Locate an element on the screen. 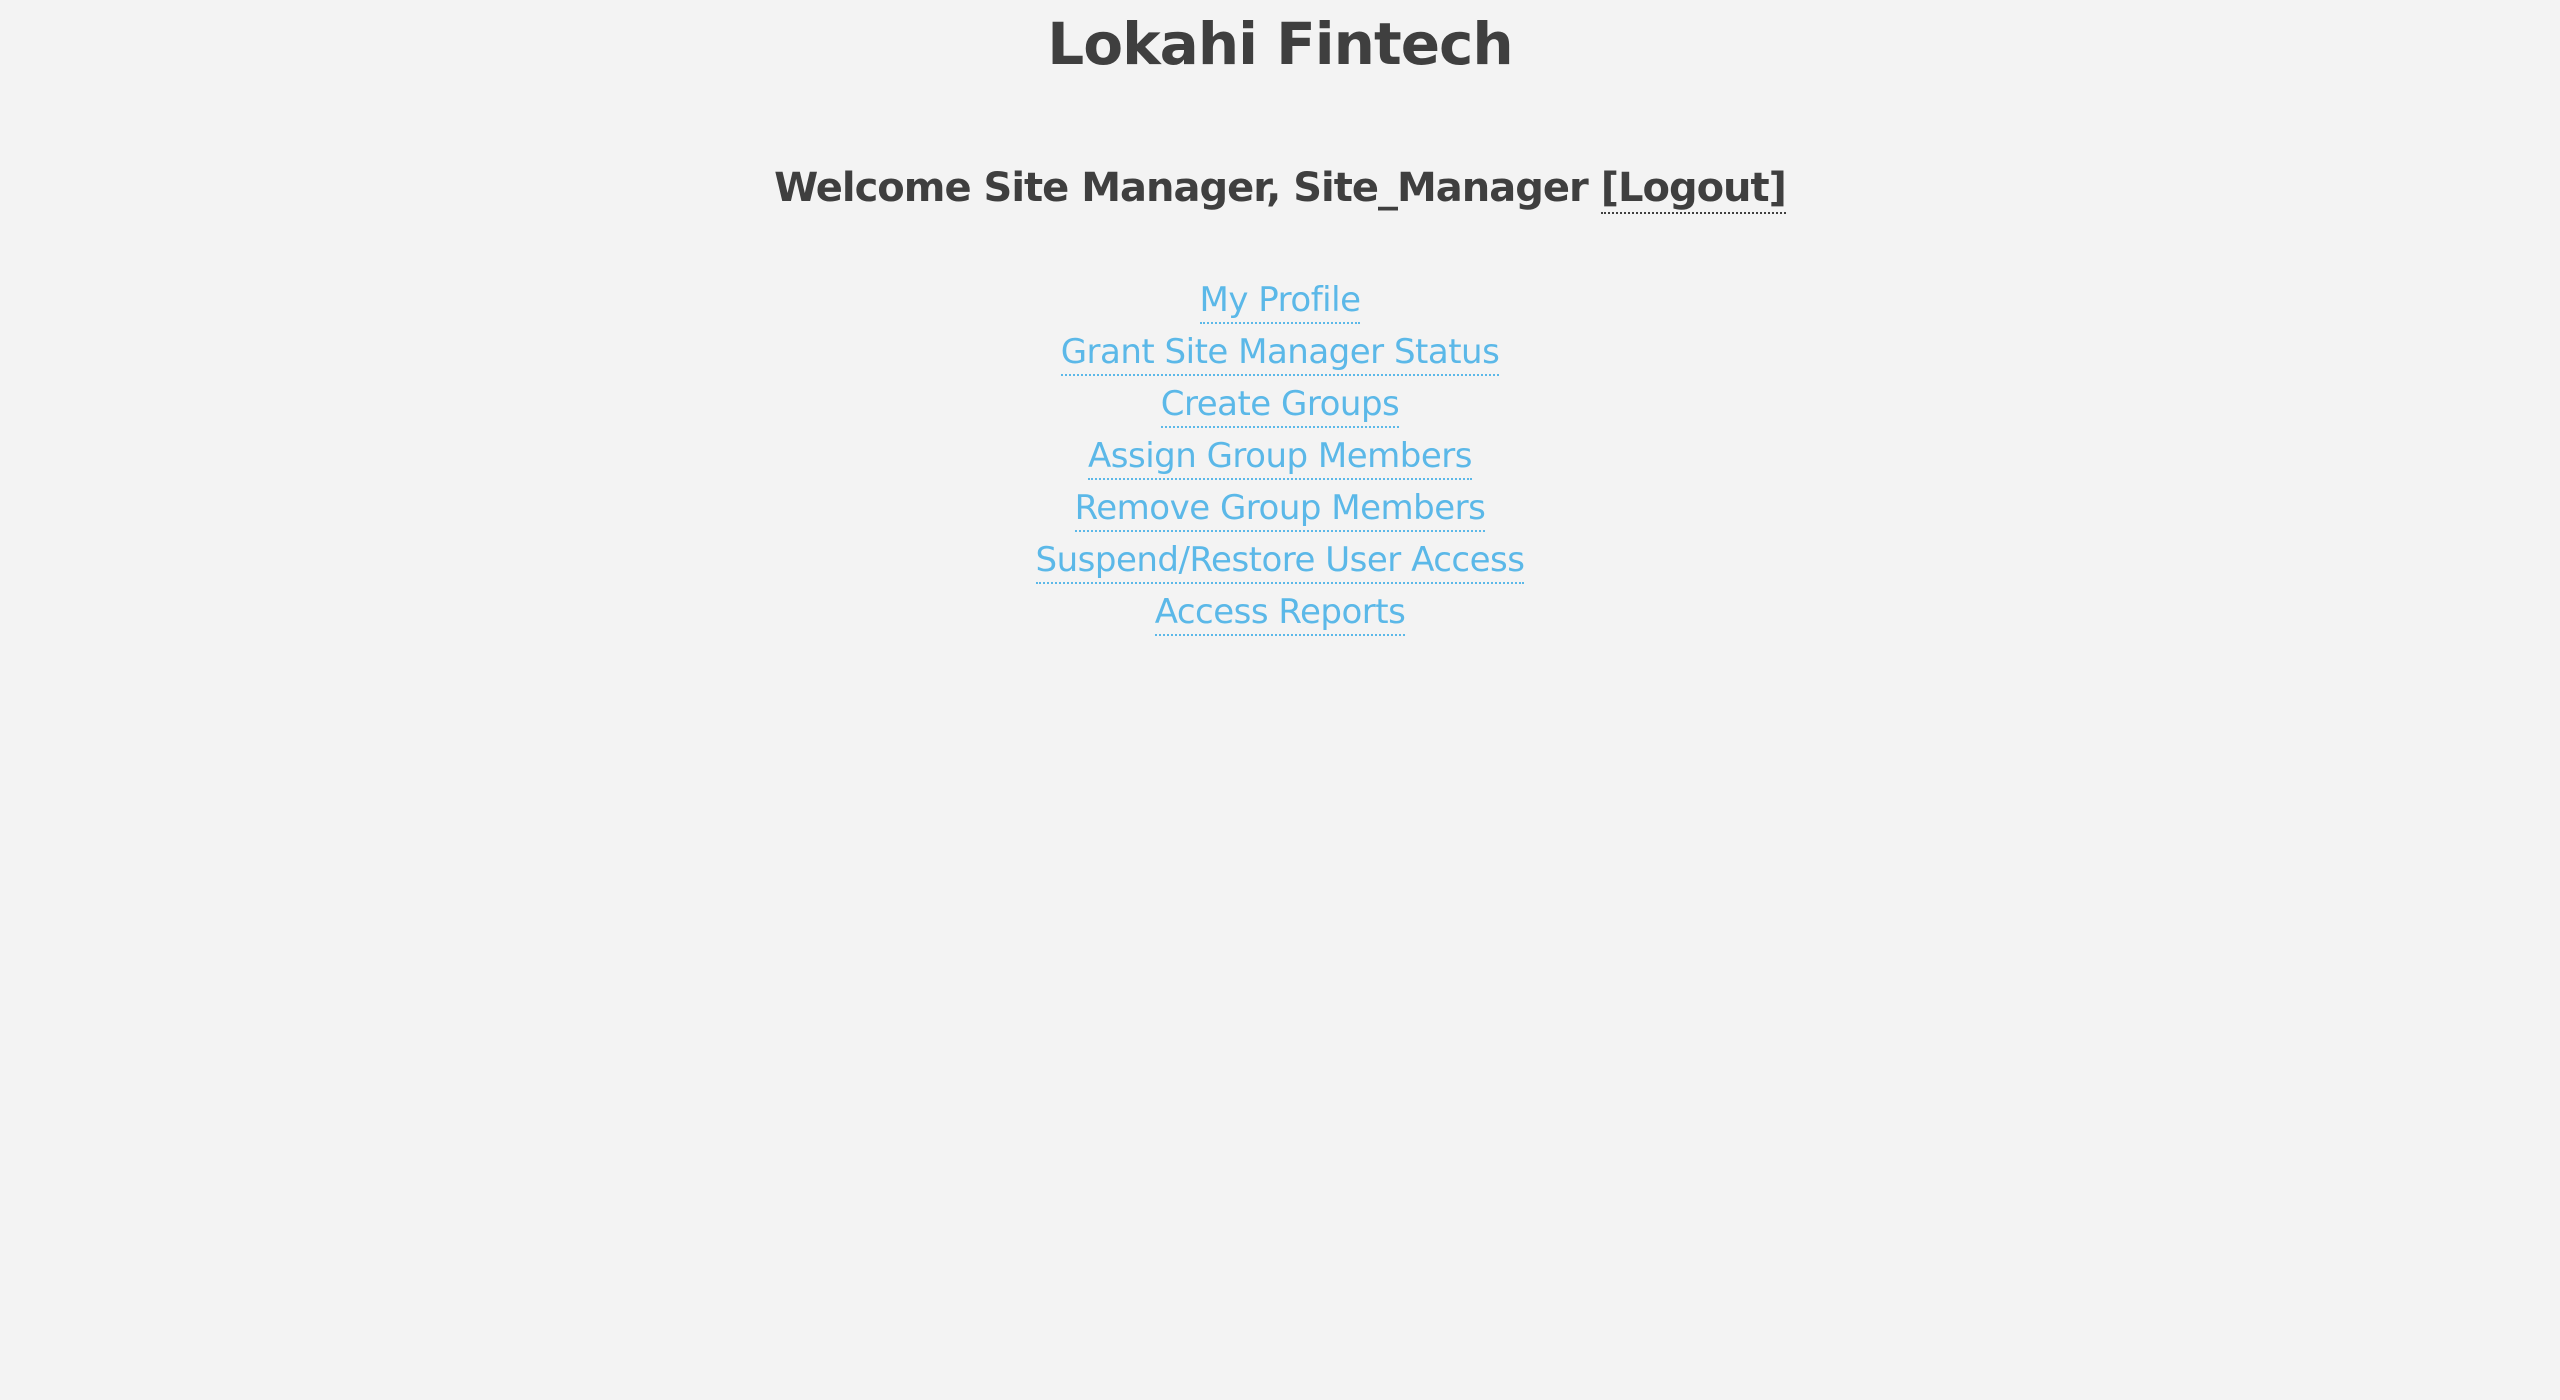 This screenshot has width=2560, height=1400. menu-item-remove-group-members: Remove Group Members is located at coordinates (1280, 508).